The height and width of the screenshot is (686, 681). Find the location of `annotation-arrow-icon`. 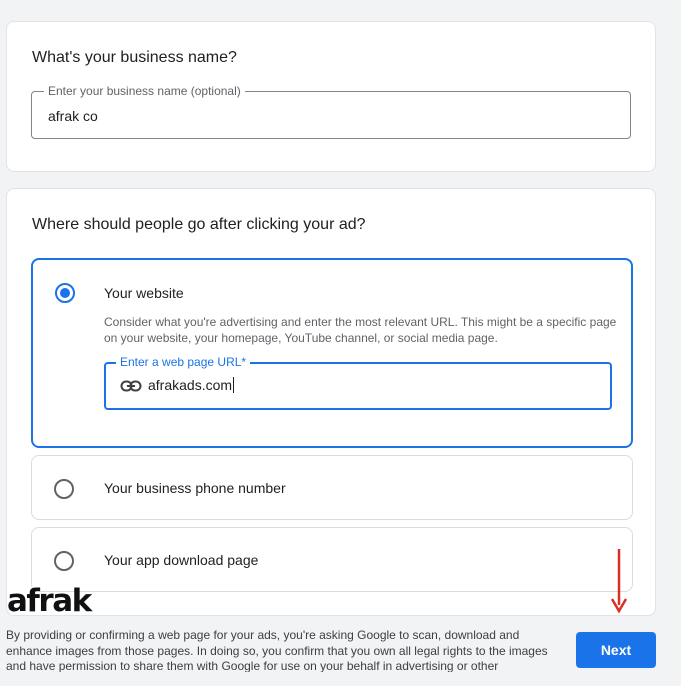

annotation-arrow-icon is located at coordinates (619, 581).